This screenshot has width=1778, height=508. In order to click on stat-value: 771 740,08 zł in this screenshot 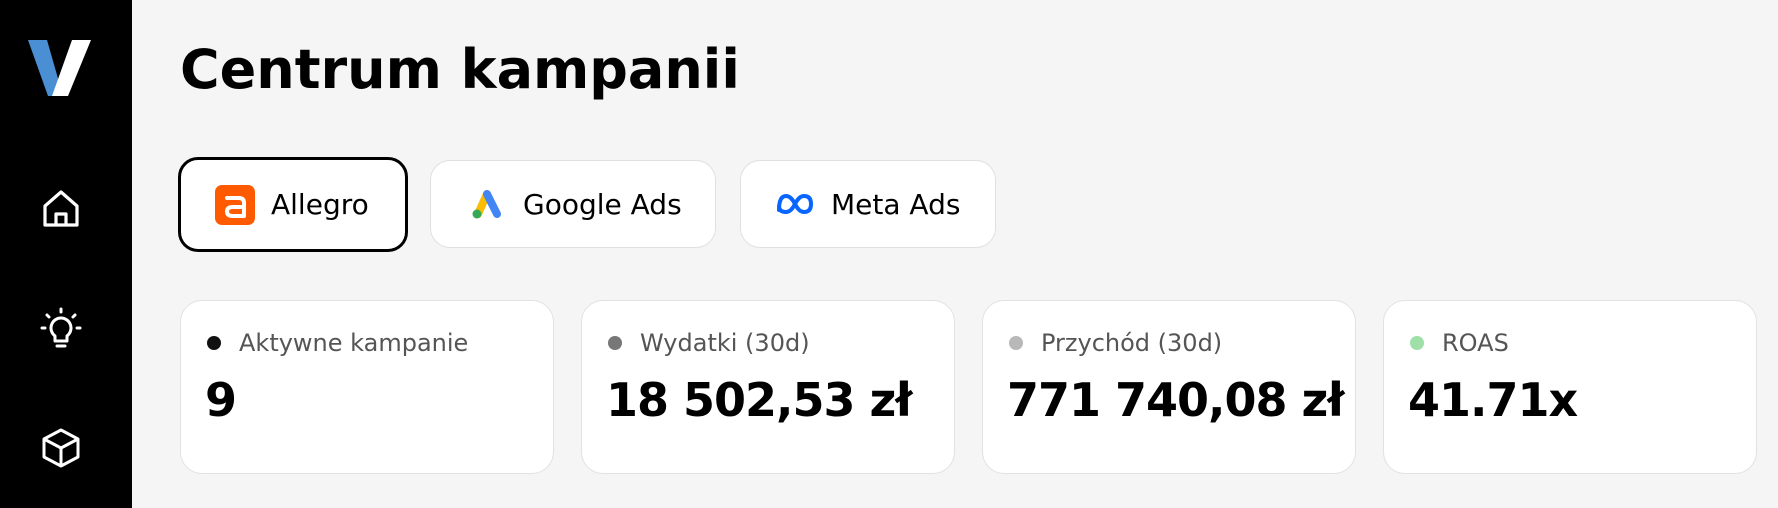, I will do `click(1175, 400)`.